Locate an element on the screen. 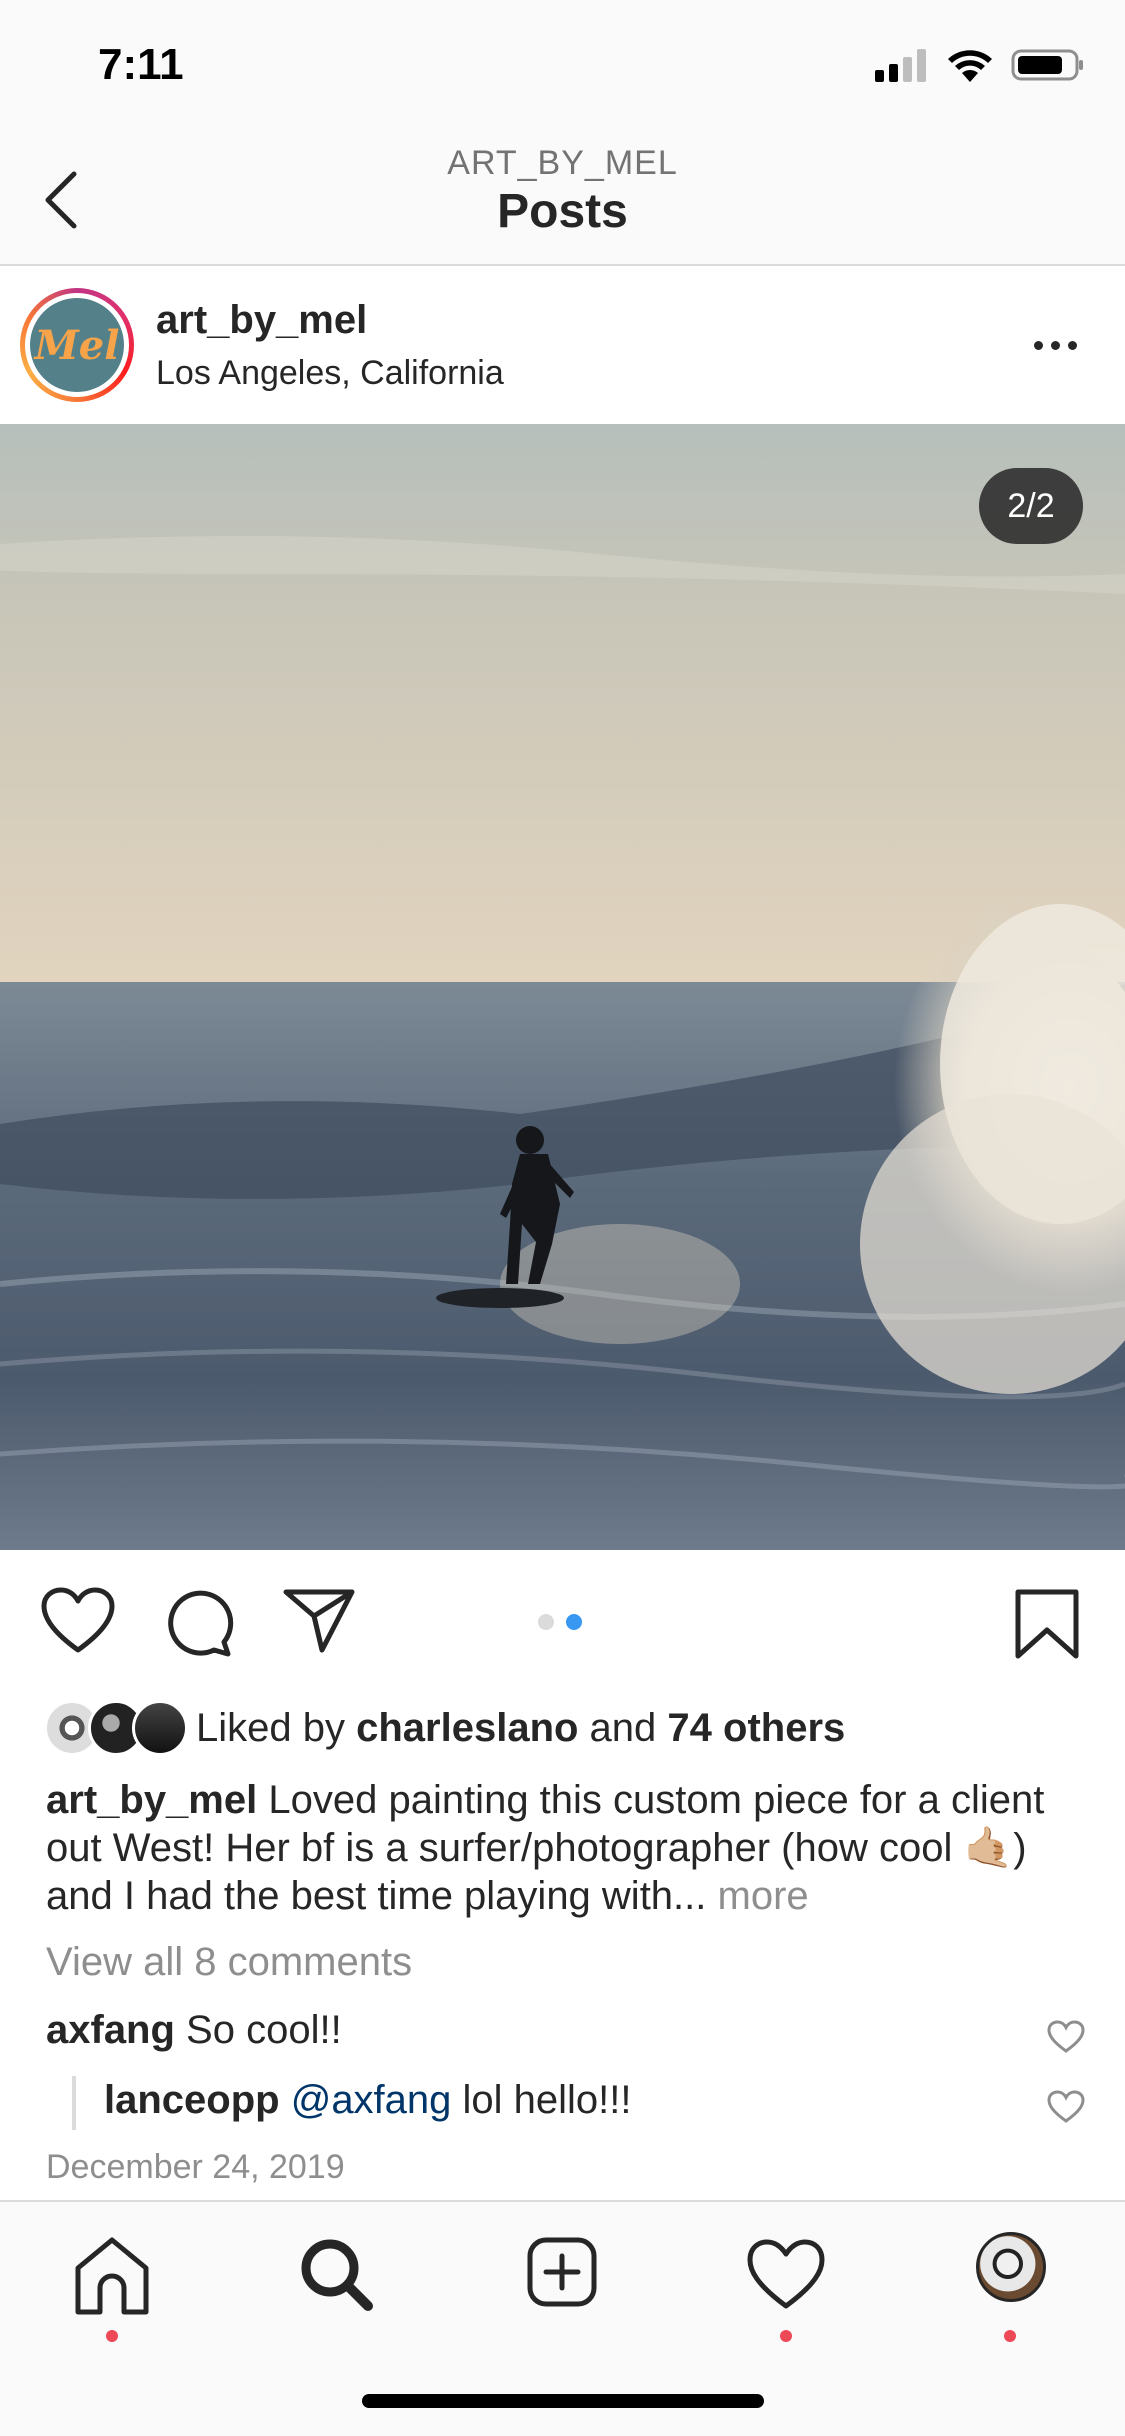 The image size is (1125, 2436). post-avatar: Mel is located at coordinates (77, 345).